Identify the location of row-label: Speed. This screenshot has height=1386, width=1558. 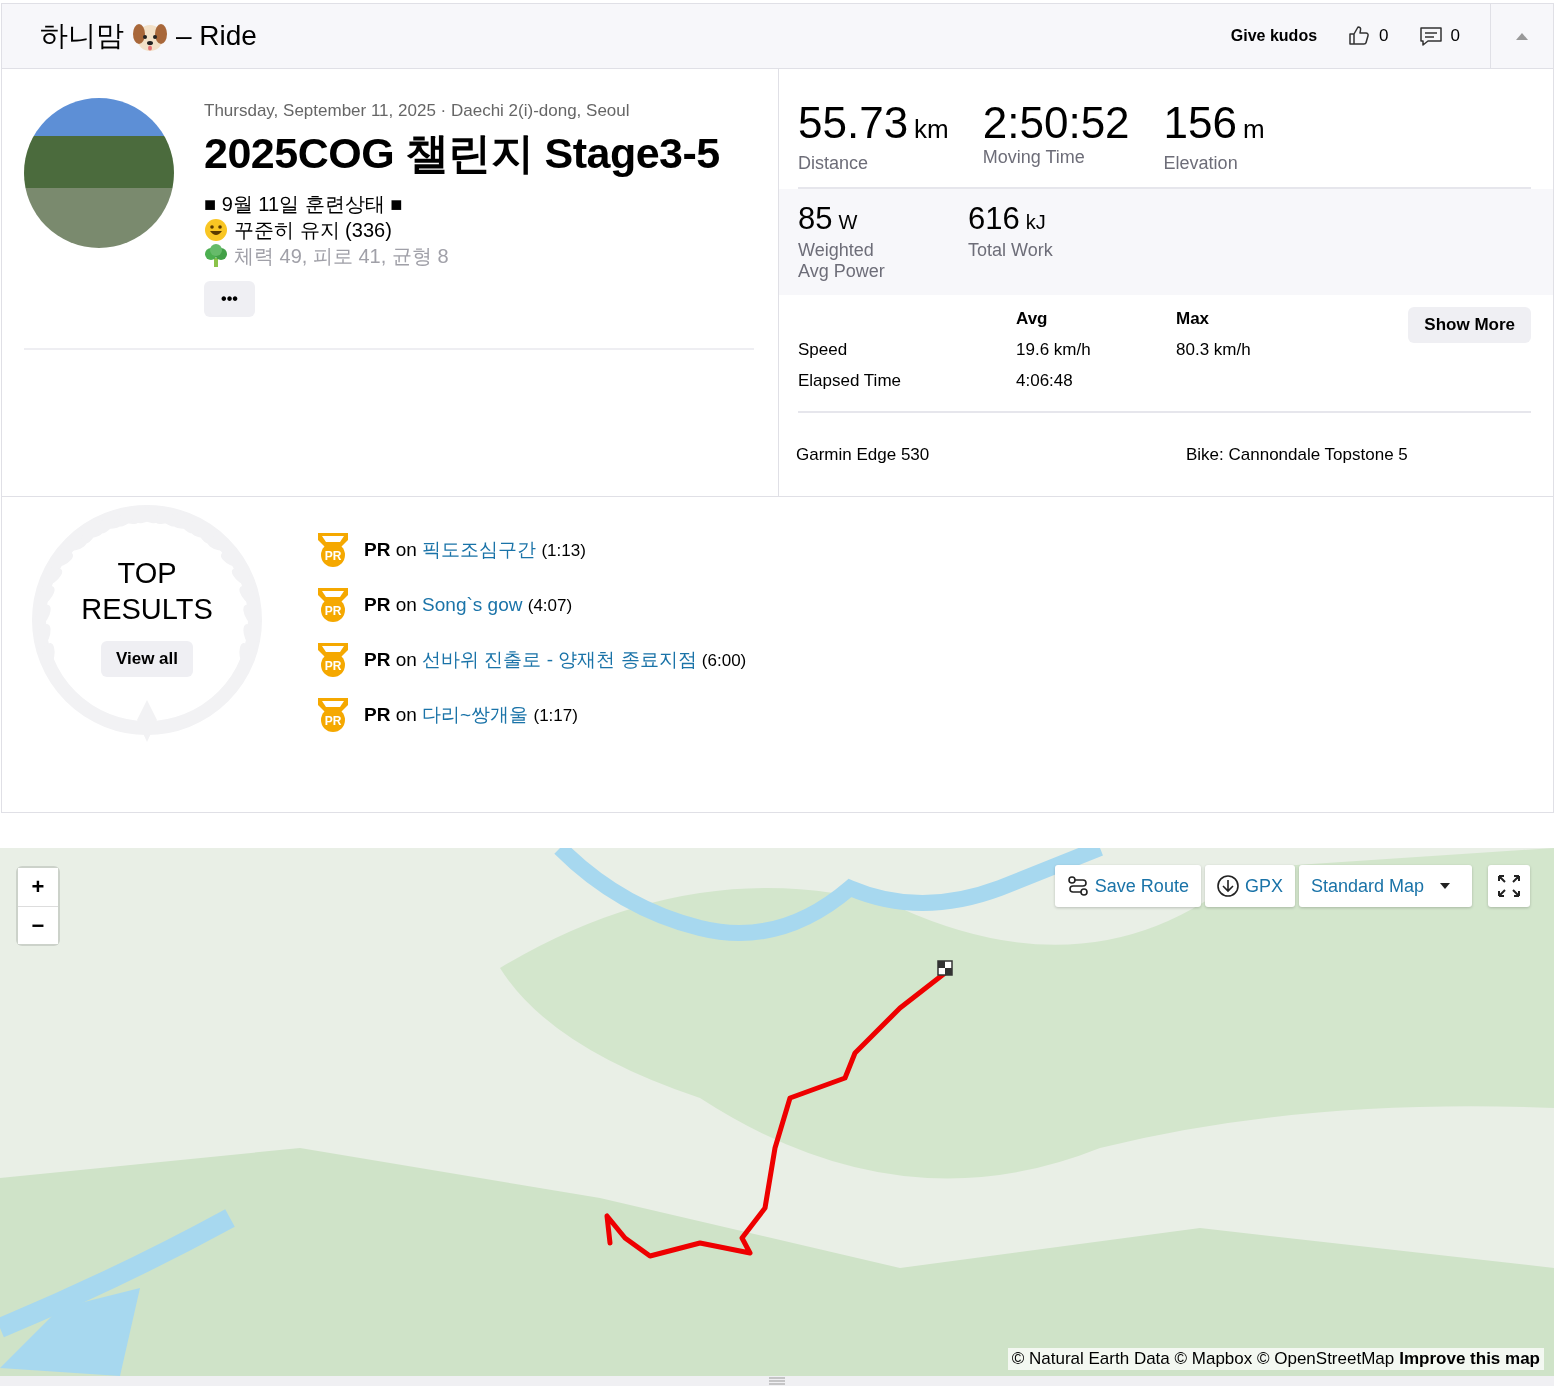
(823, 350).